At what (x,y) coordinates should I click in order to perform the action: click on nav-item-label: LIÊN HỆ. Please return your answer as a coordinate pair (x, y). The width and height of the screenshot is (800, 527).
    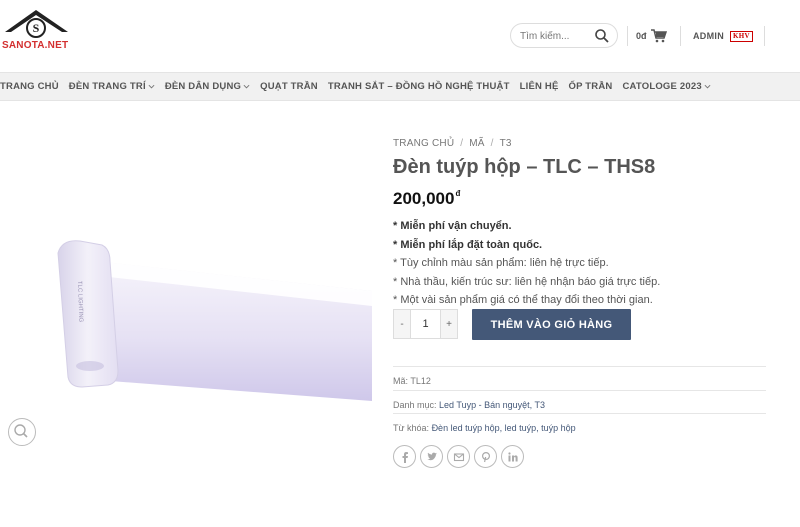
    Looking at the image, I should click on (539, 86).